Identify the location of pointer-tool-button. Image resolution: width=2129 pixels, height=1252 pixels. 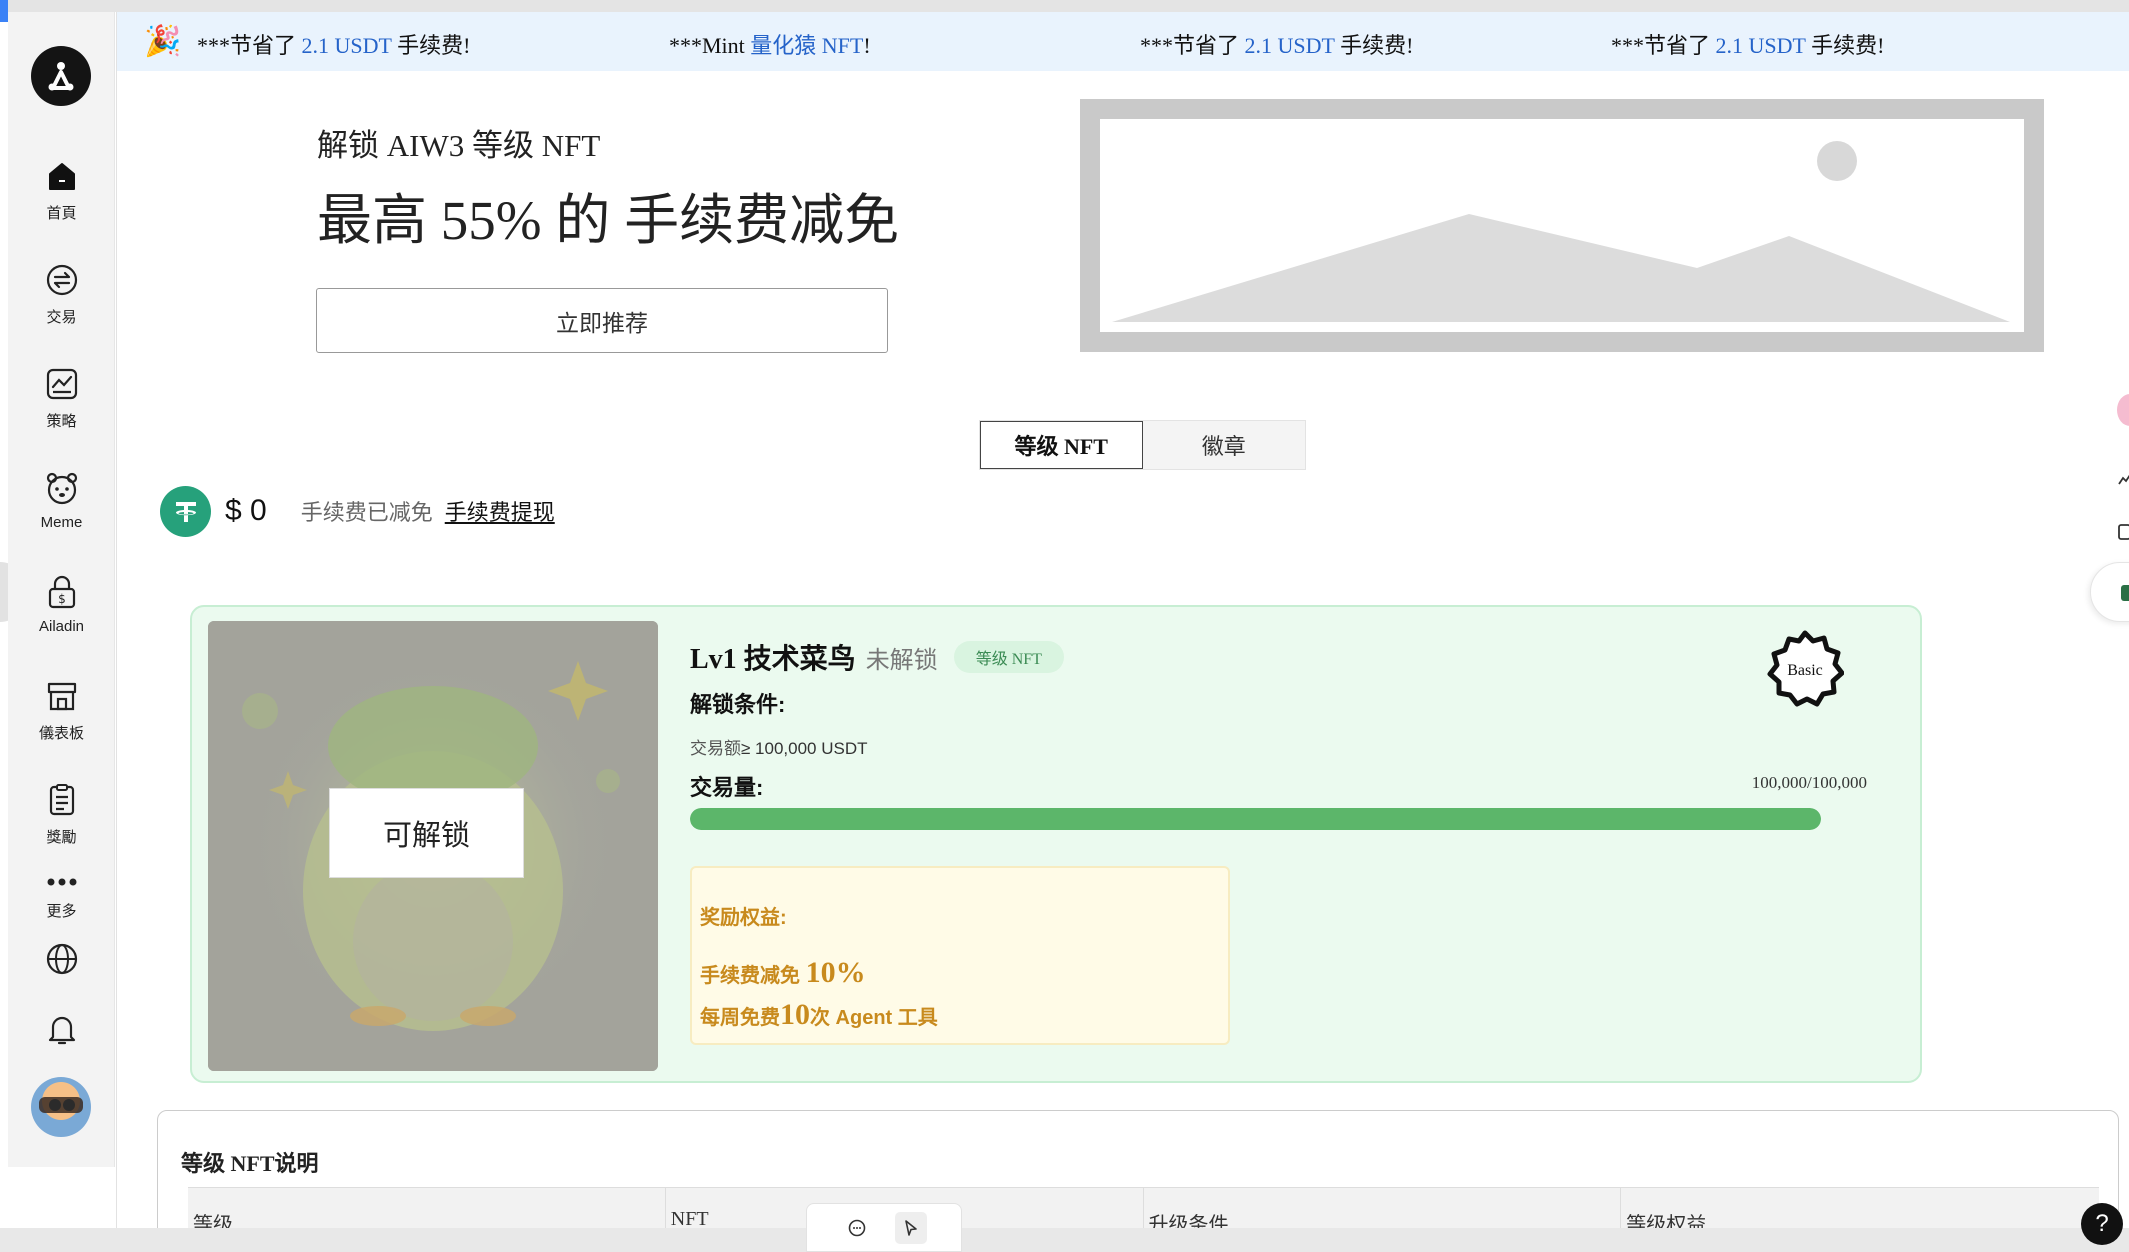
(911, 1227).